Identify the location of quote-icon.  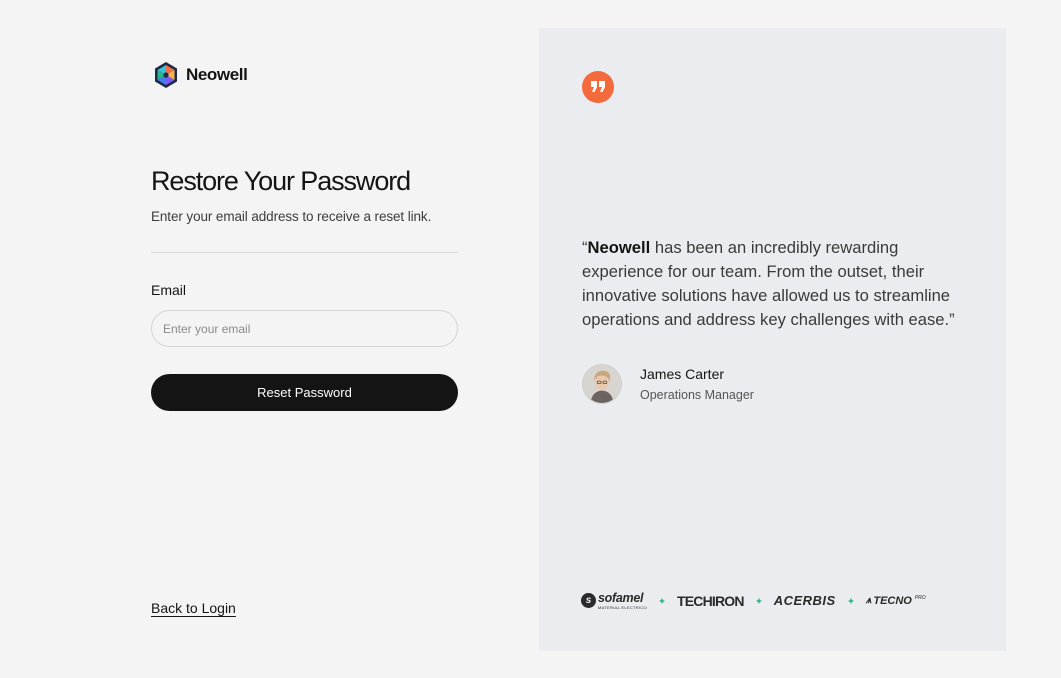
(598, 87).